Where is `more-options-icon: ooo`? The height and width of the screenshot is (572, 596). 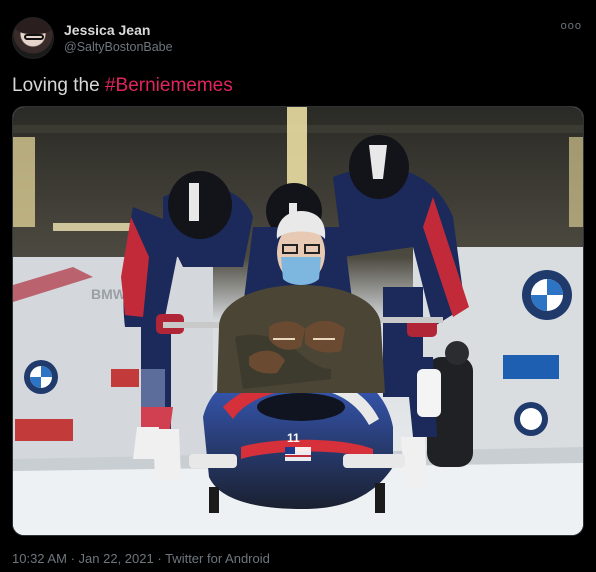
more-options-icon: ooo is located at coordinates (571, 26).